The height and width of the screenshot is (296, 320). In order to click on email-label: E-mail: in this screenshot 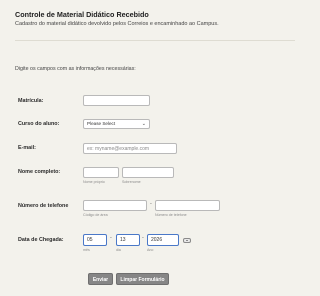, I will do `click(27, 148)`.